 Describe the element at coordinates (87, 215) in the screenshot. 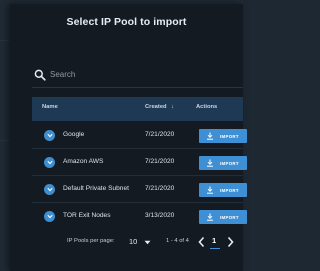

I see `pool-name: TOR Exit Nodes` at that location.